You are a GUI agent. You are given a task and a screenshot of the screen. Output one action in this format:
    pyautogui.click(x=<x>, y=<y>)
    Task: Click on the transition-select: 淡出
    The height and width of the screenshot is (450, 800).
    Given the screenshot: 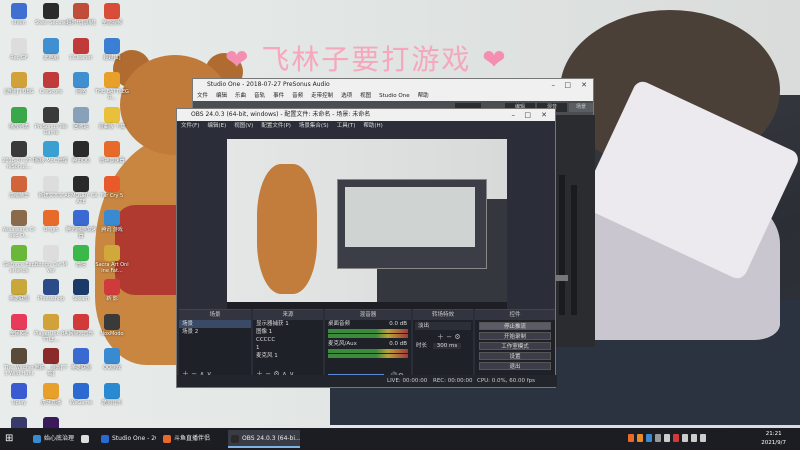 What is the action you would take?
    pyautogui.click(x=443, y=326)
    